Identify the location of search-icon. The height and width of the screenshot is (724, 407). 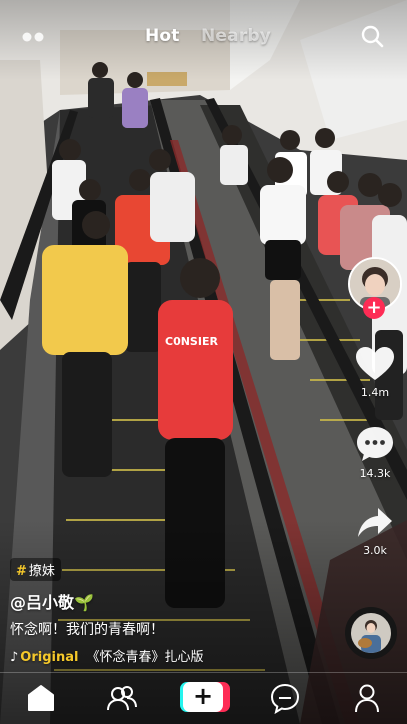
(372, 36).